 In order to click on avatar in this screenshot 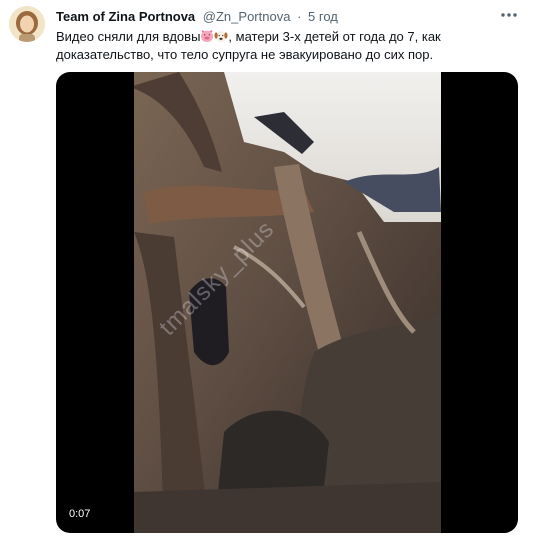, I will do `click(27, 24)`.